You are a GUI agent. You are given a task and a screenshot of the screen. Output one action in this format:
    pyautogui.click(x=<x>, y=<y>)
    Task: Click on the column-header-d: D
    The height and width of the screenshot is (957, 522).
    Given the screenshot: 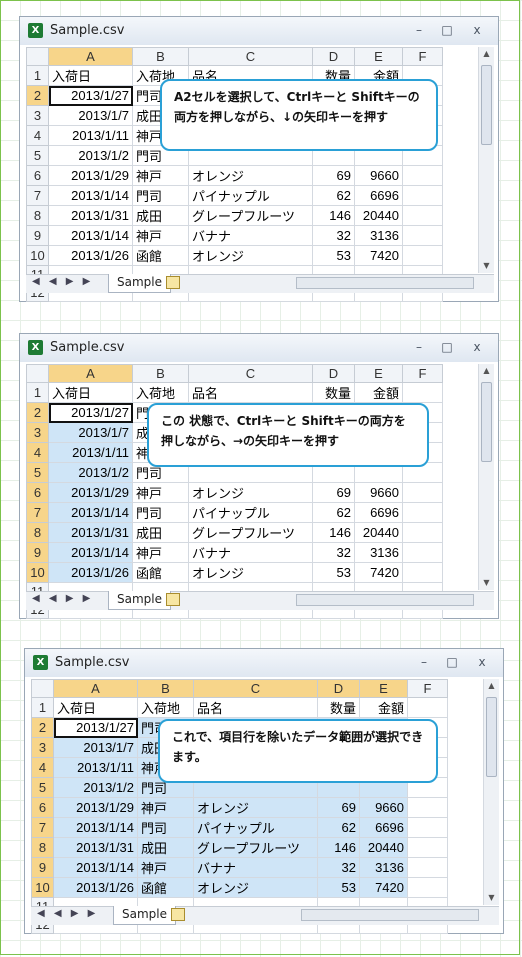 What is the action you would take?
    pyautogui.click(x=333, y=373)
    